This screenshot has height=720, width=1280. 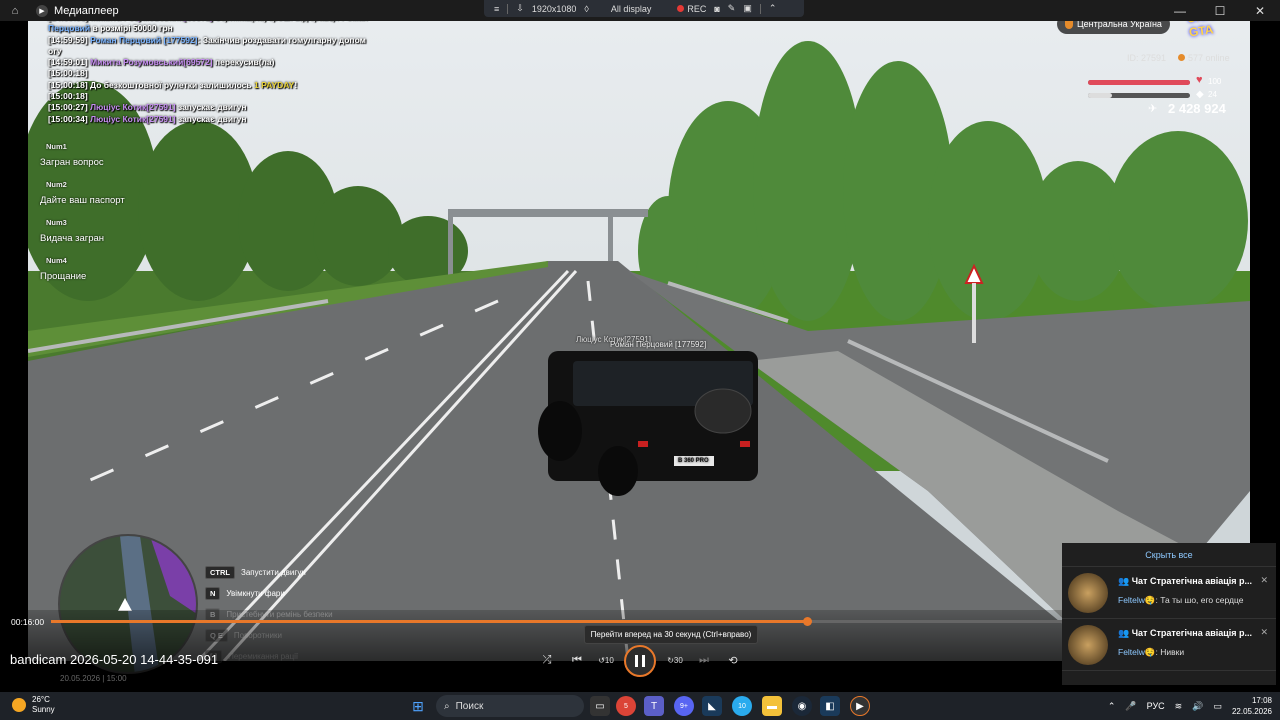 What do you see at coordinates (510, 706) in the screenshot?
I see `taskbar-search: ⌕ Поиск` at bounding box center [510, 706].